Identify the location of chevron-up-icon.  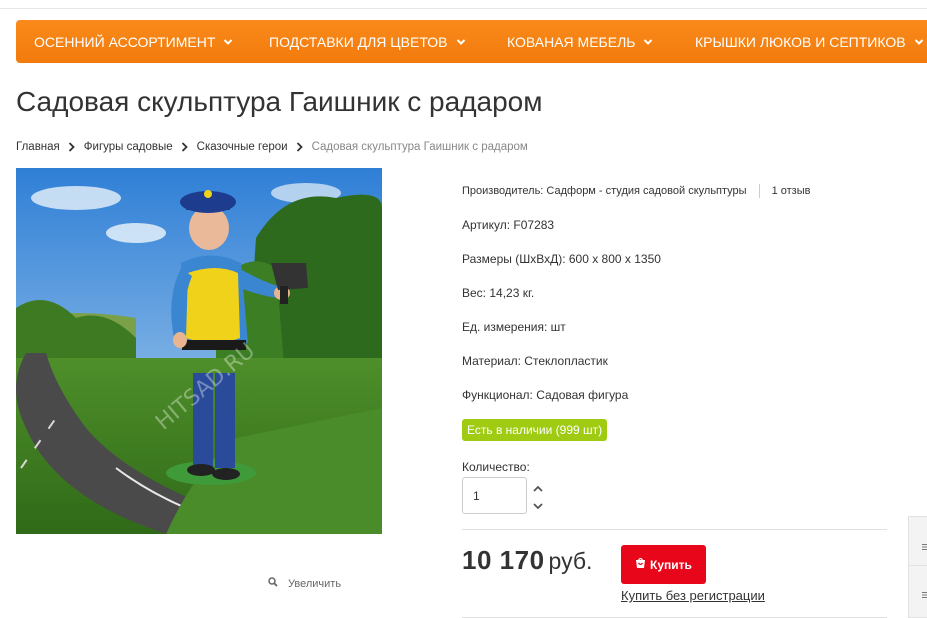
(538, 486).